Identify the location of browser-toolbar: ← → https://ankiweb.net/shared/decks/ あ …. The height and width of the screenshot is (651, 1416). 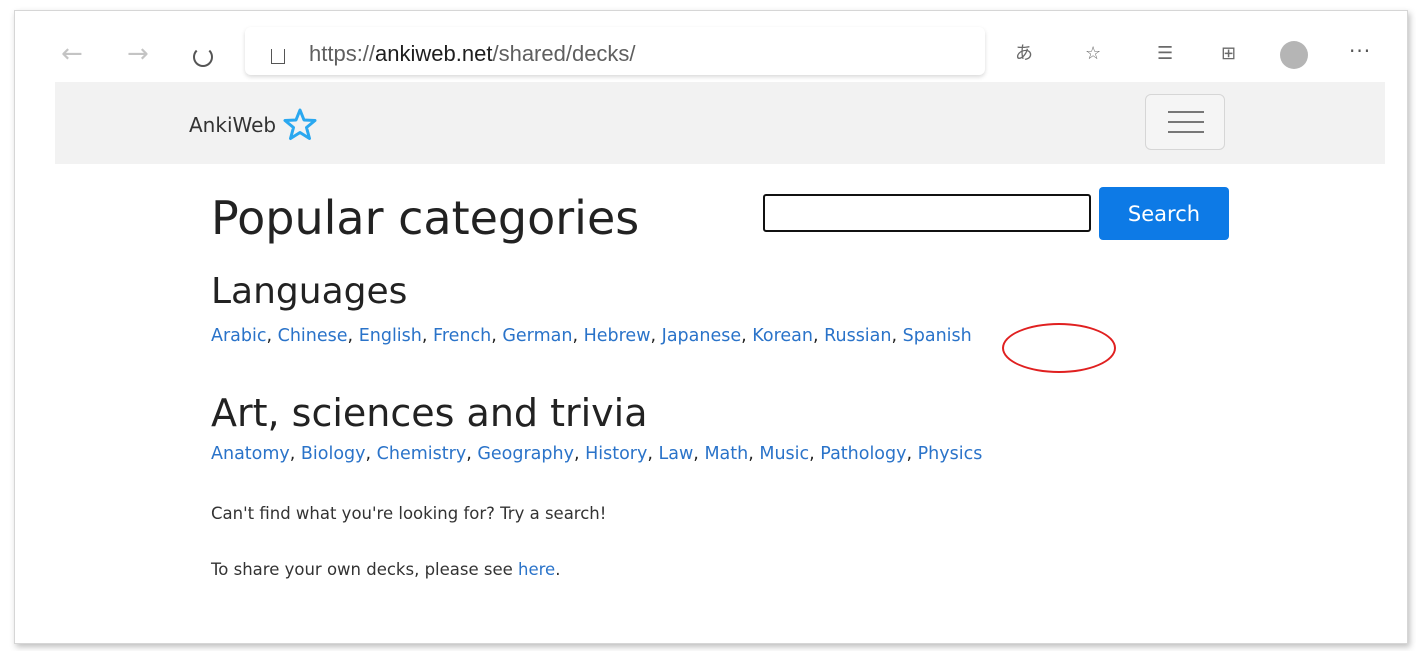
(711, 51).